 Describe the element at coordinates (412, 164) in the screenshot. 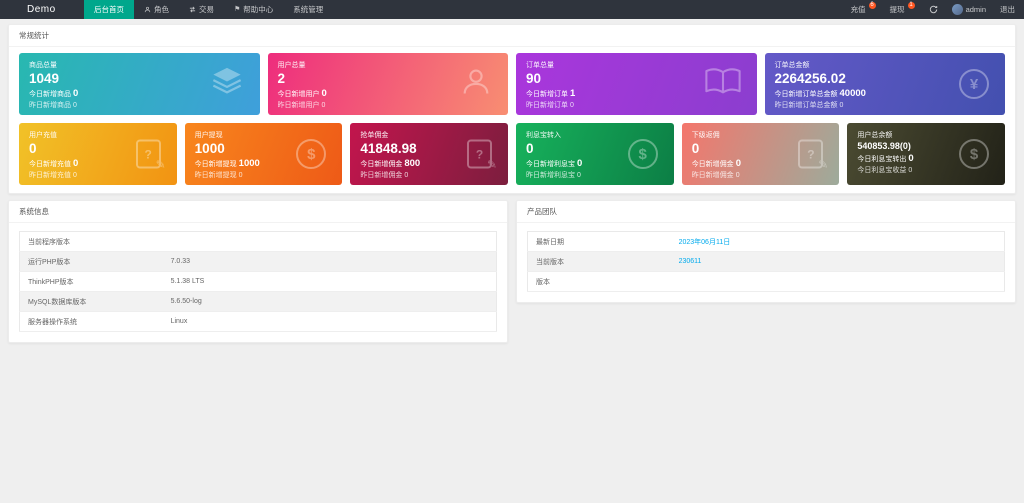

I see `today-value: 800` at that location.